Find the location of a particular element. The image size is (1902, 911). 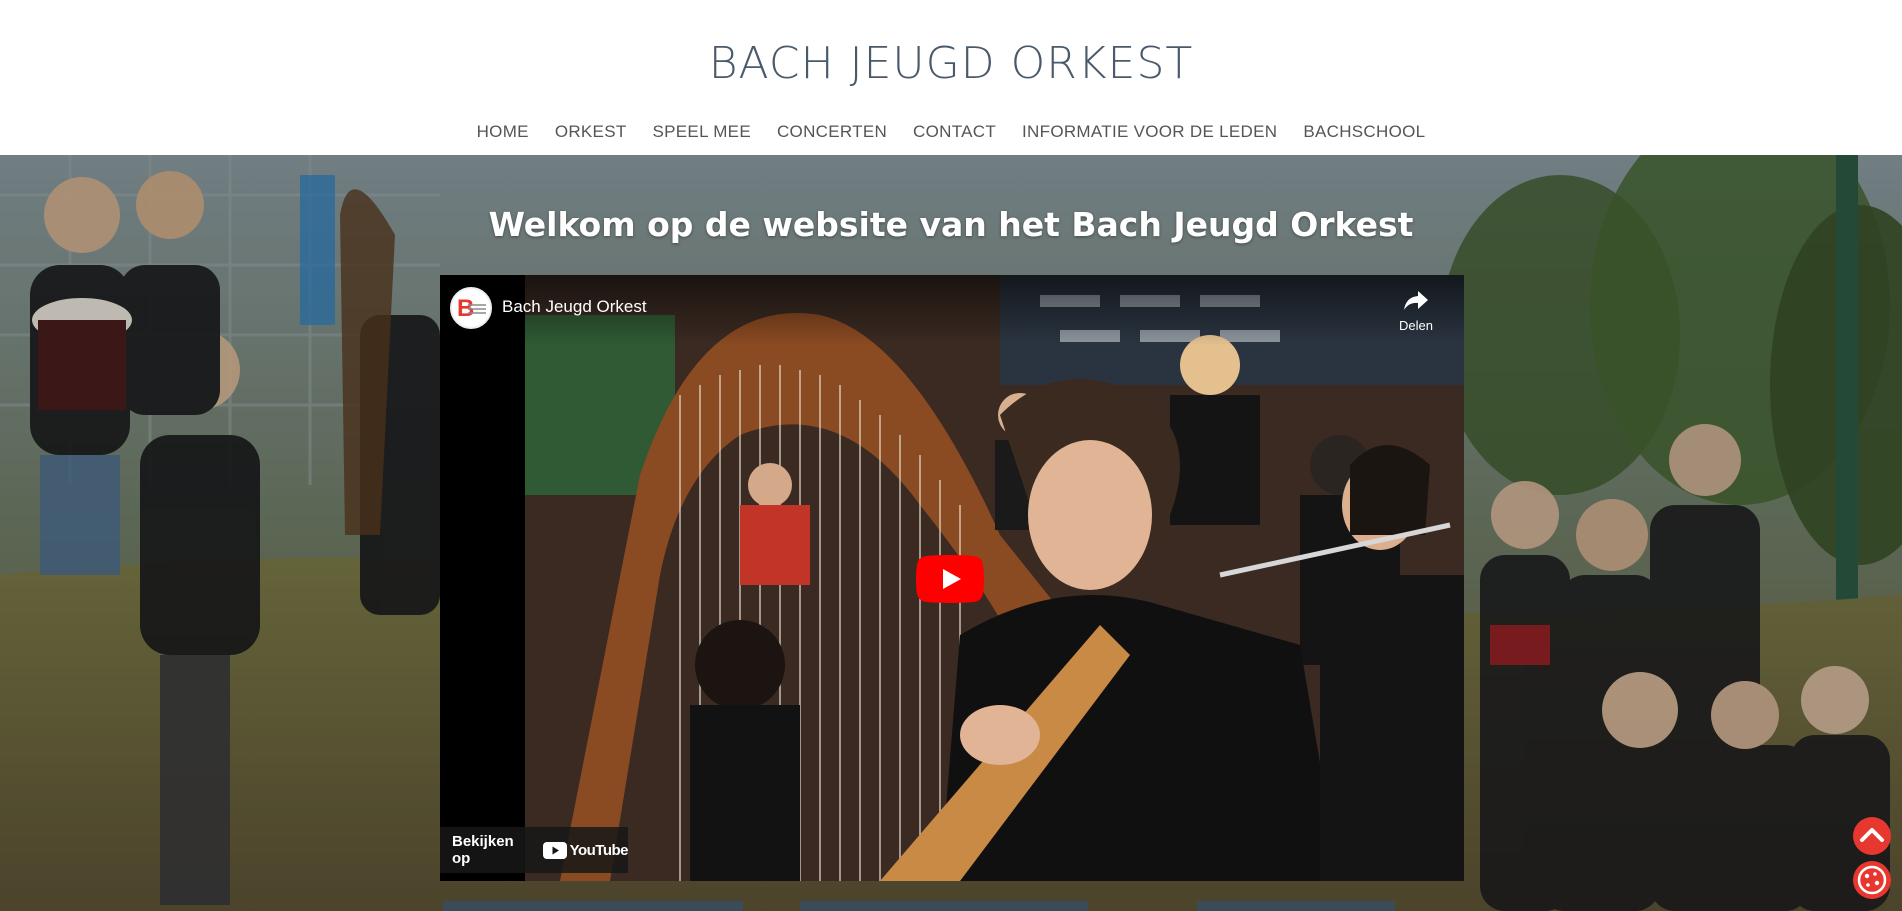

share-label: Delen is located at coordinates (1416, 325).